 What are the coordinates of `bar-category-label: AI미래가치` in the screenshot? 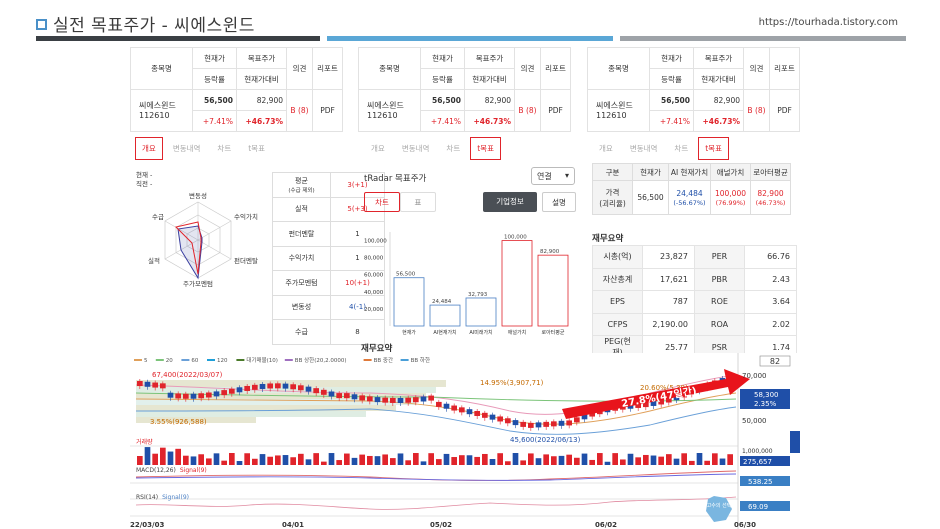 It's located at (480, 332).